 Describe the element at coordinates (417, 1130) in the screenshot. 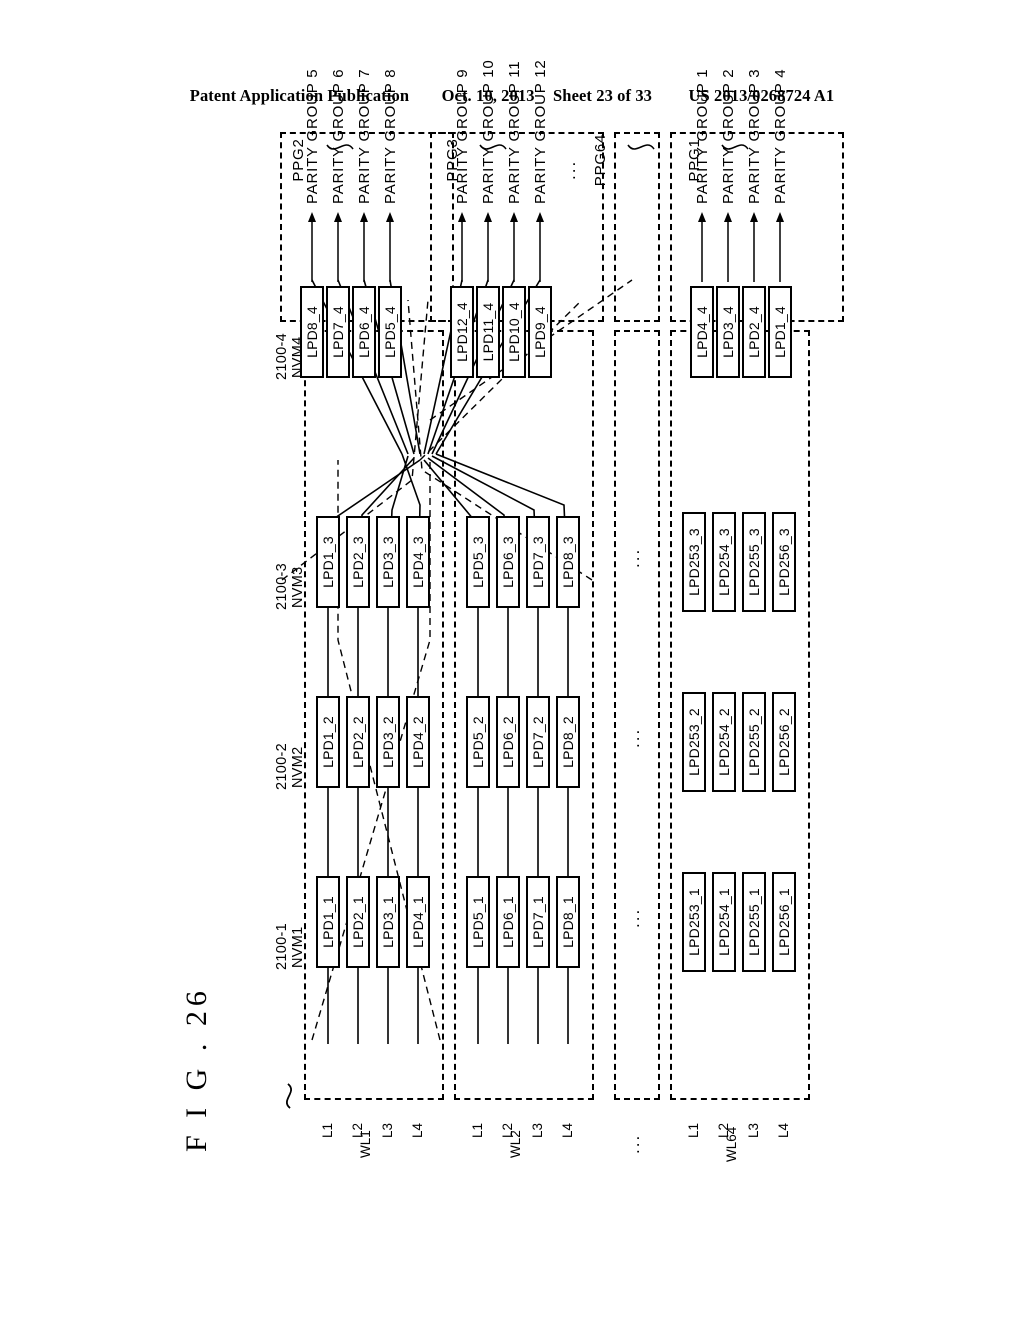

I see `level-label-wl1-l4: L4` at that location.